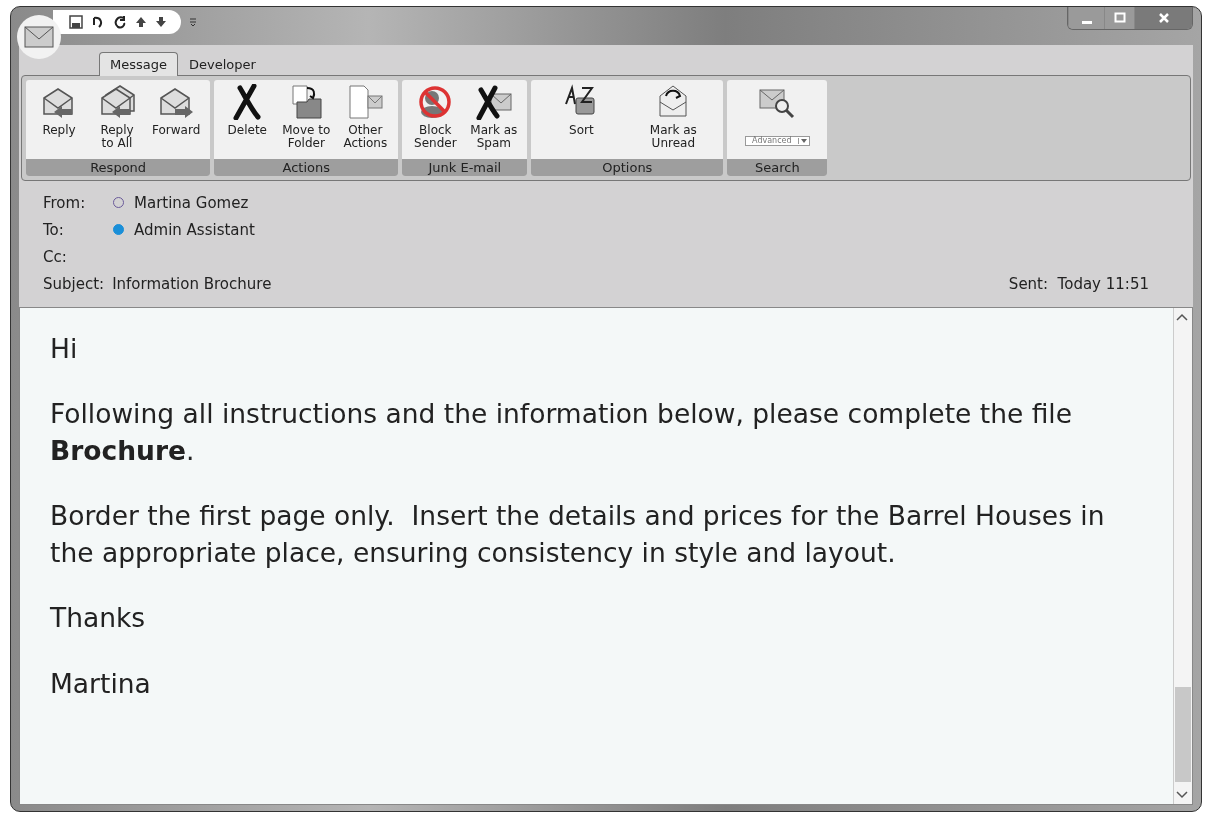 This screenshot has height=821, width=1212. I want to click on scrollbar, so click(1182, 556).